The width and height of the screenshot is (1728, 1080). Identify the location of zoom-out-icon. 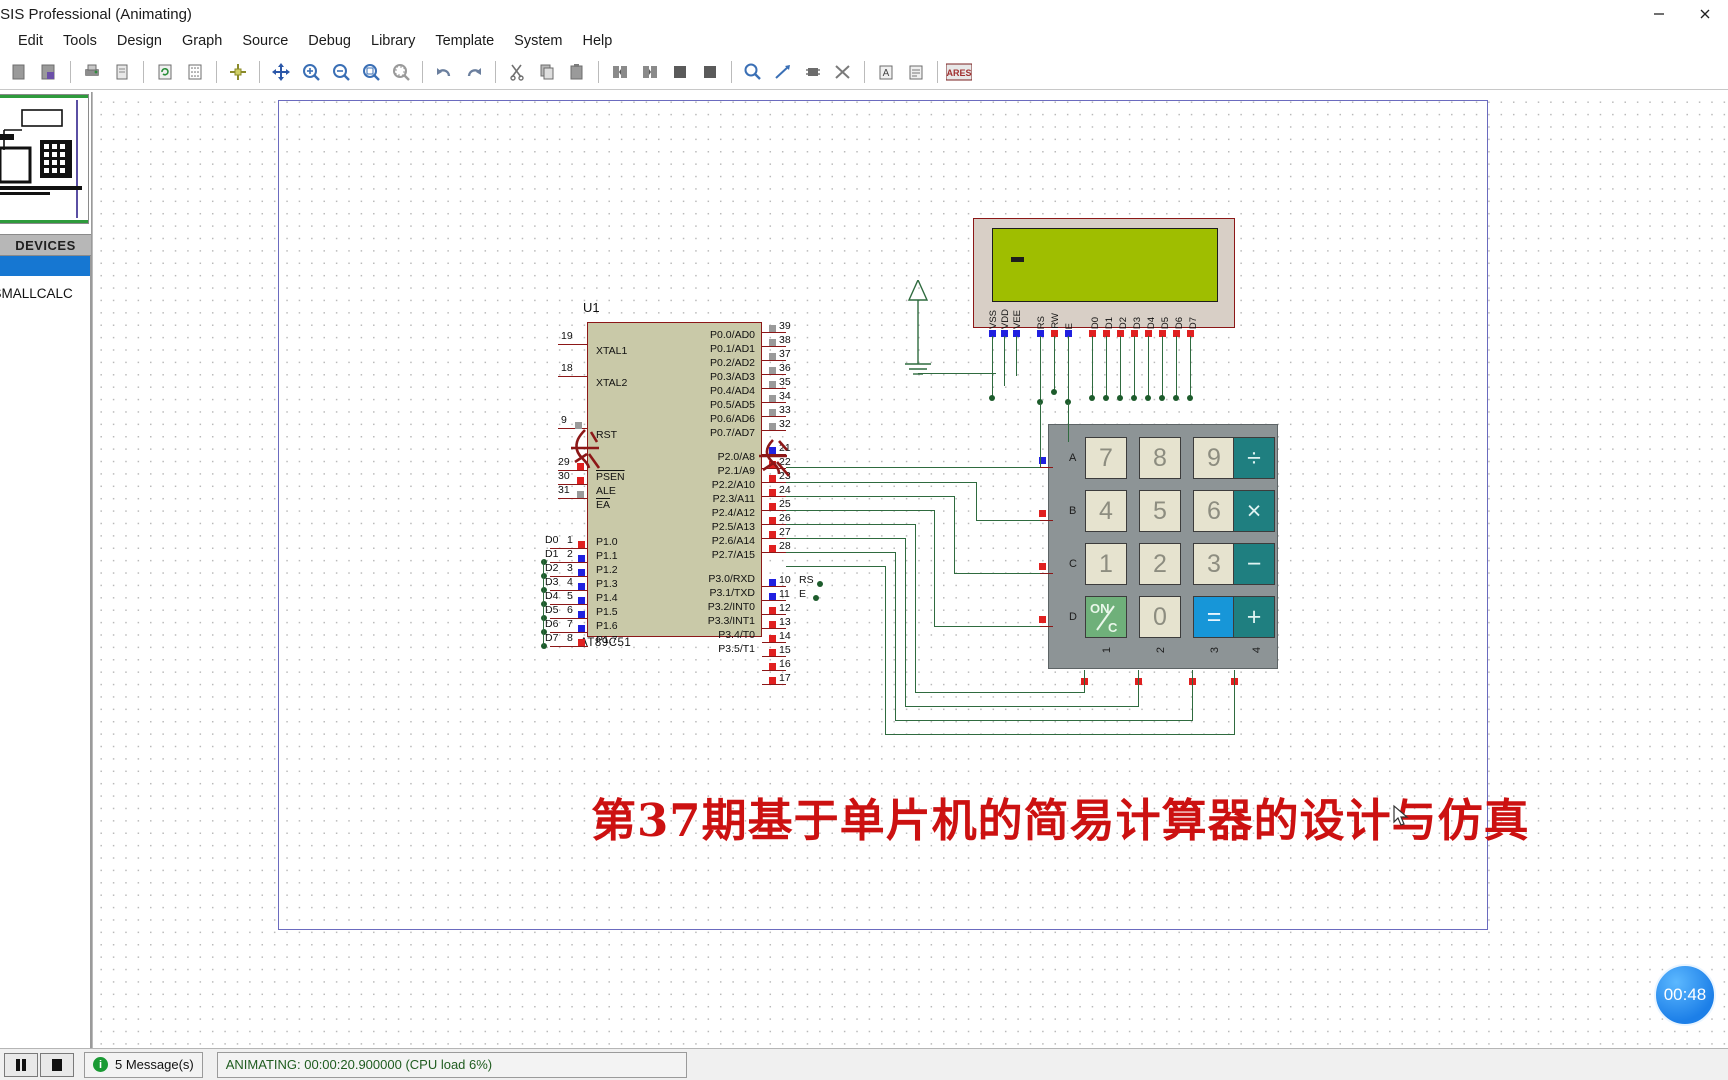
(341, 72).